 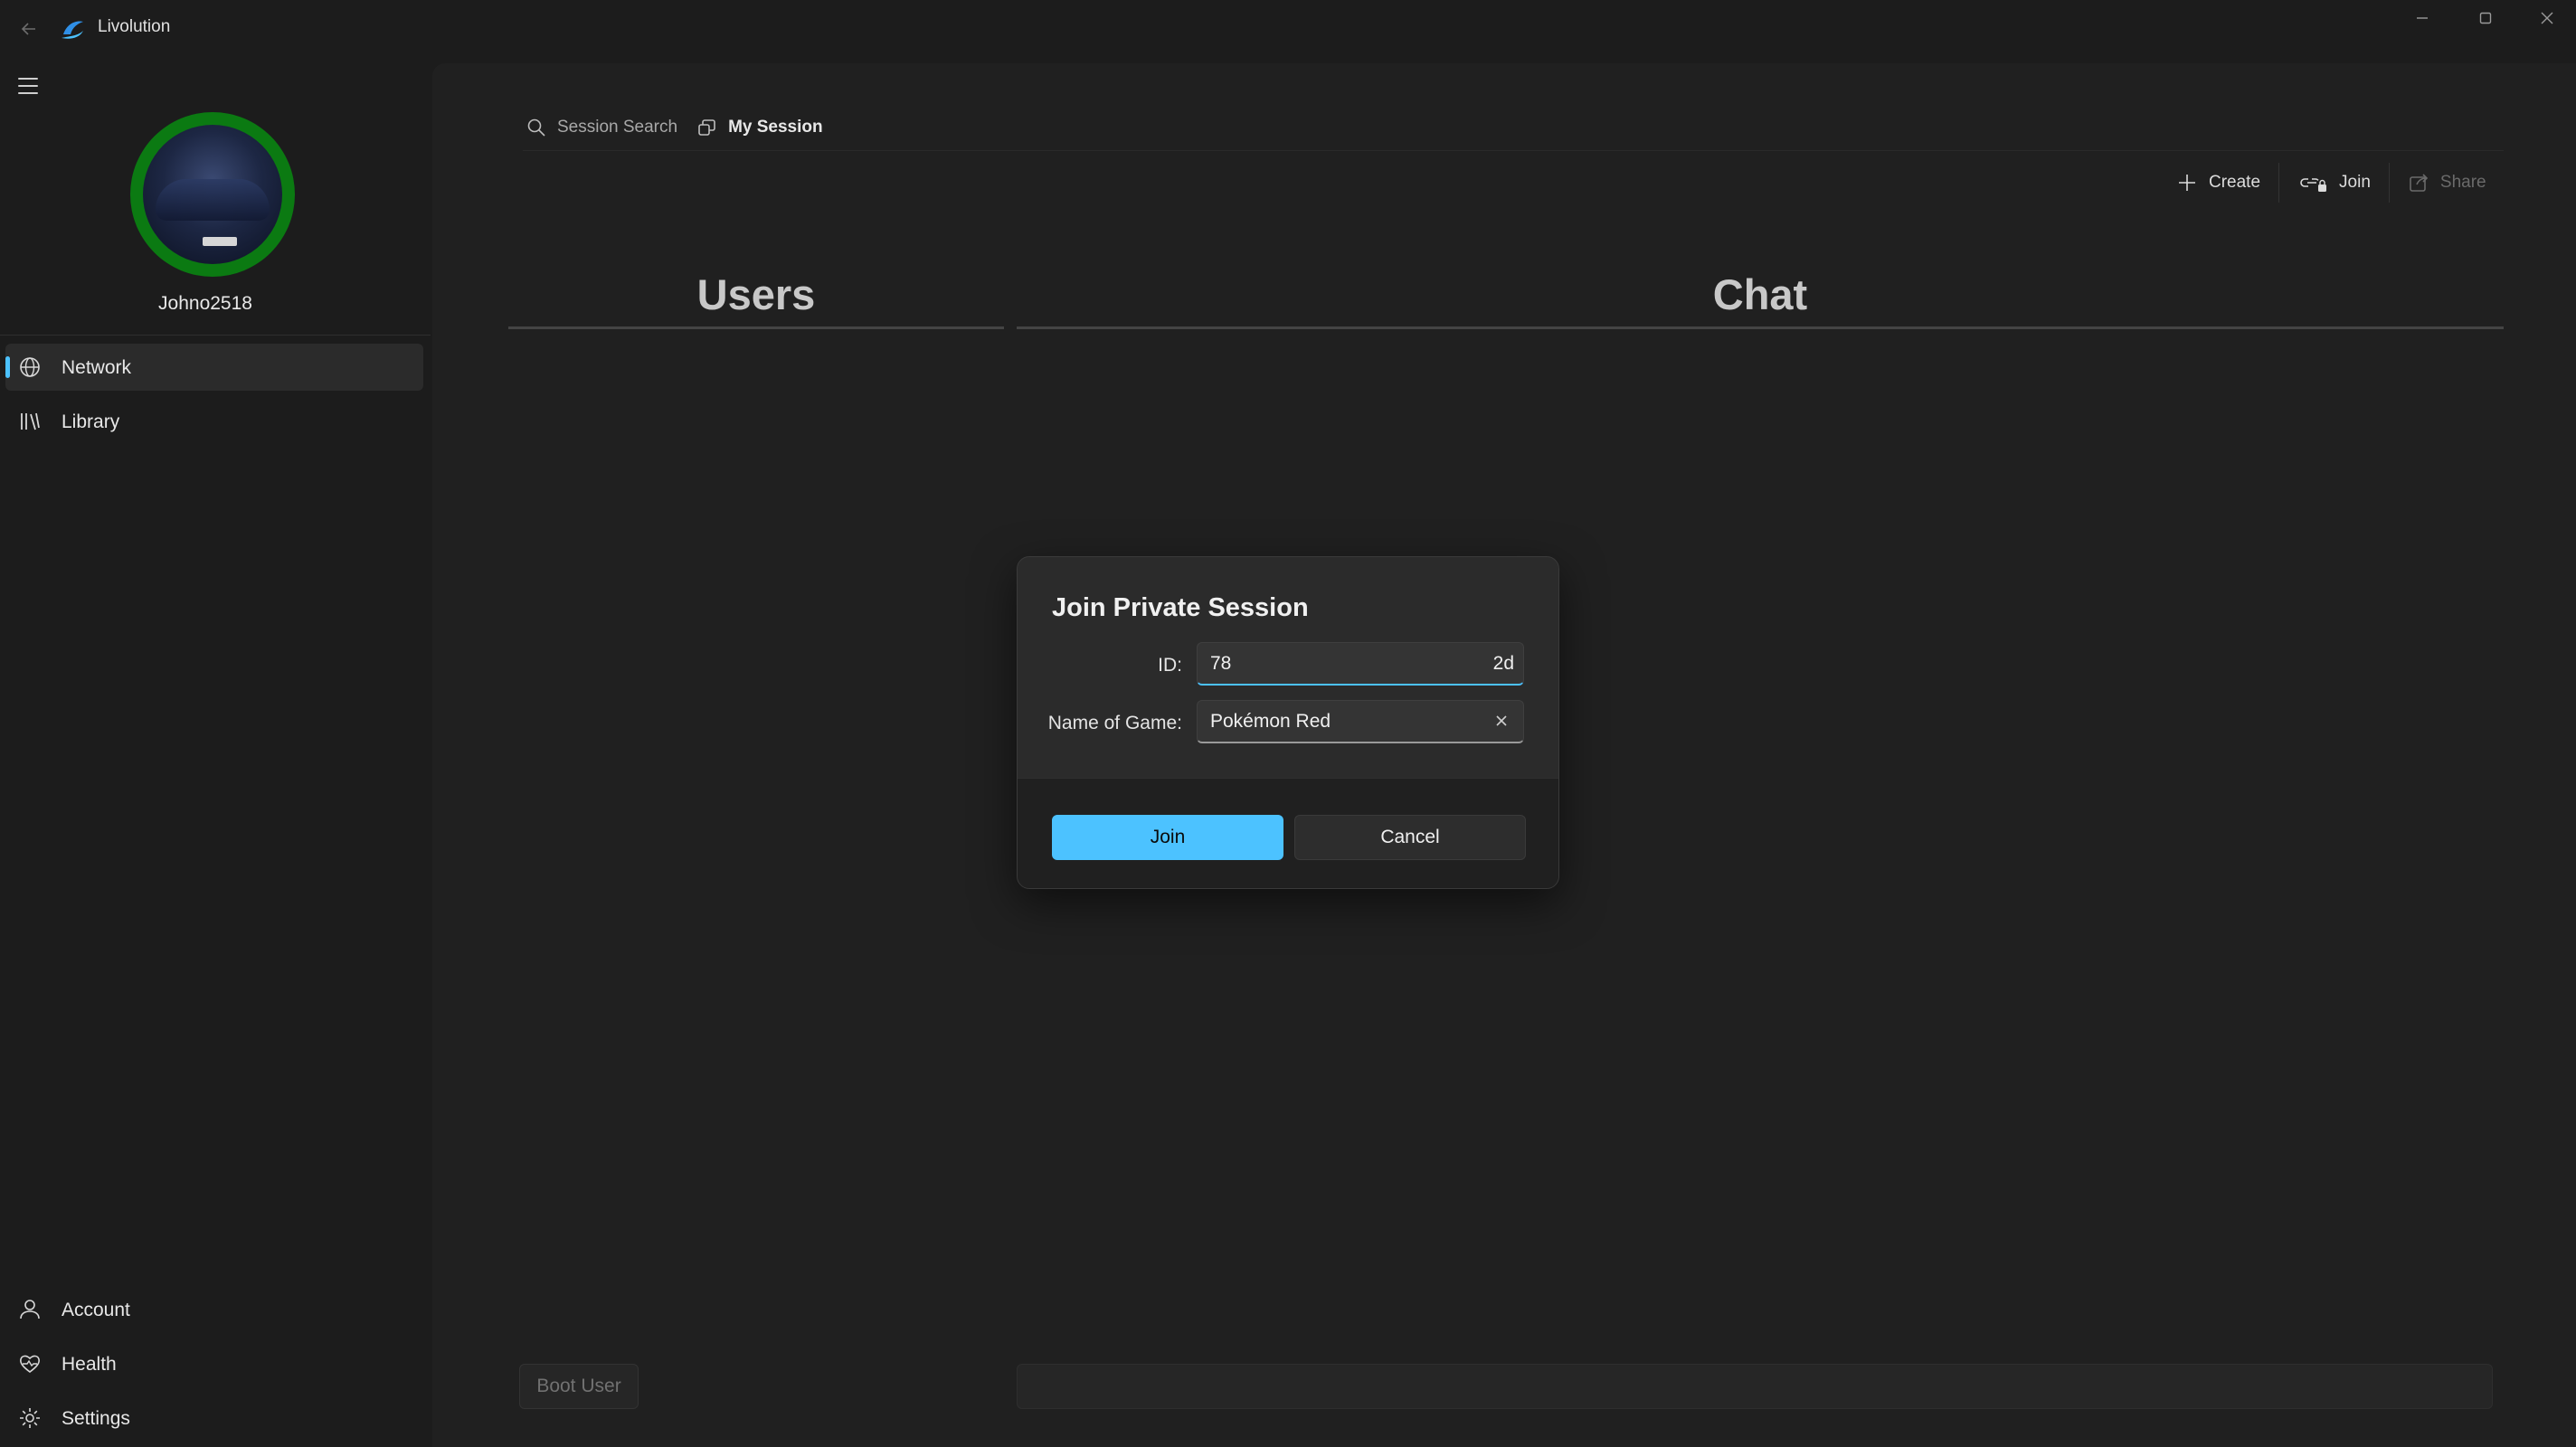 I want to click on cancel-button: Cancel, so click(x=1410, y=837).